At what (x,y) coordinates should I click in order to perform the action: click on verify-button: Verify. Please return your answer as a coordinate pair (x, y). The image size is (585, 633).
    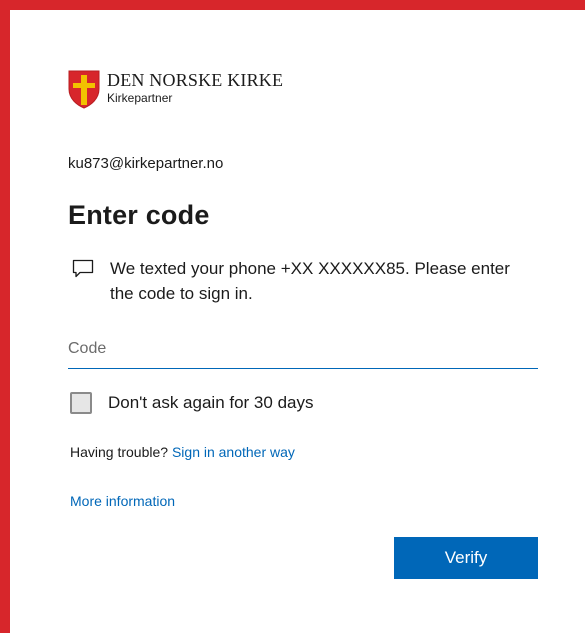
    Looking at the image, I should click on (466, 558).